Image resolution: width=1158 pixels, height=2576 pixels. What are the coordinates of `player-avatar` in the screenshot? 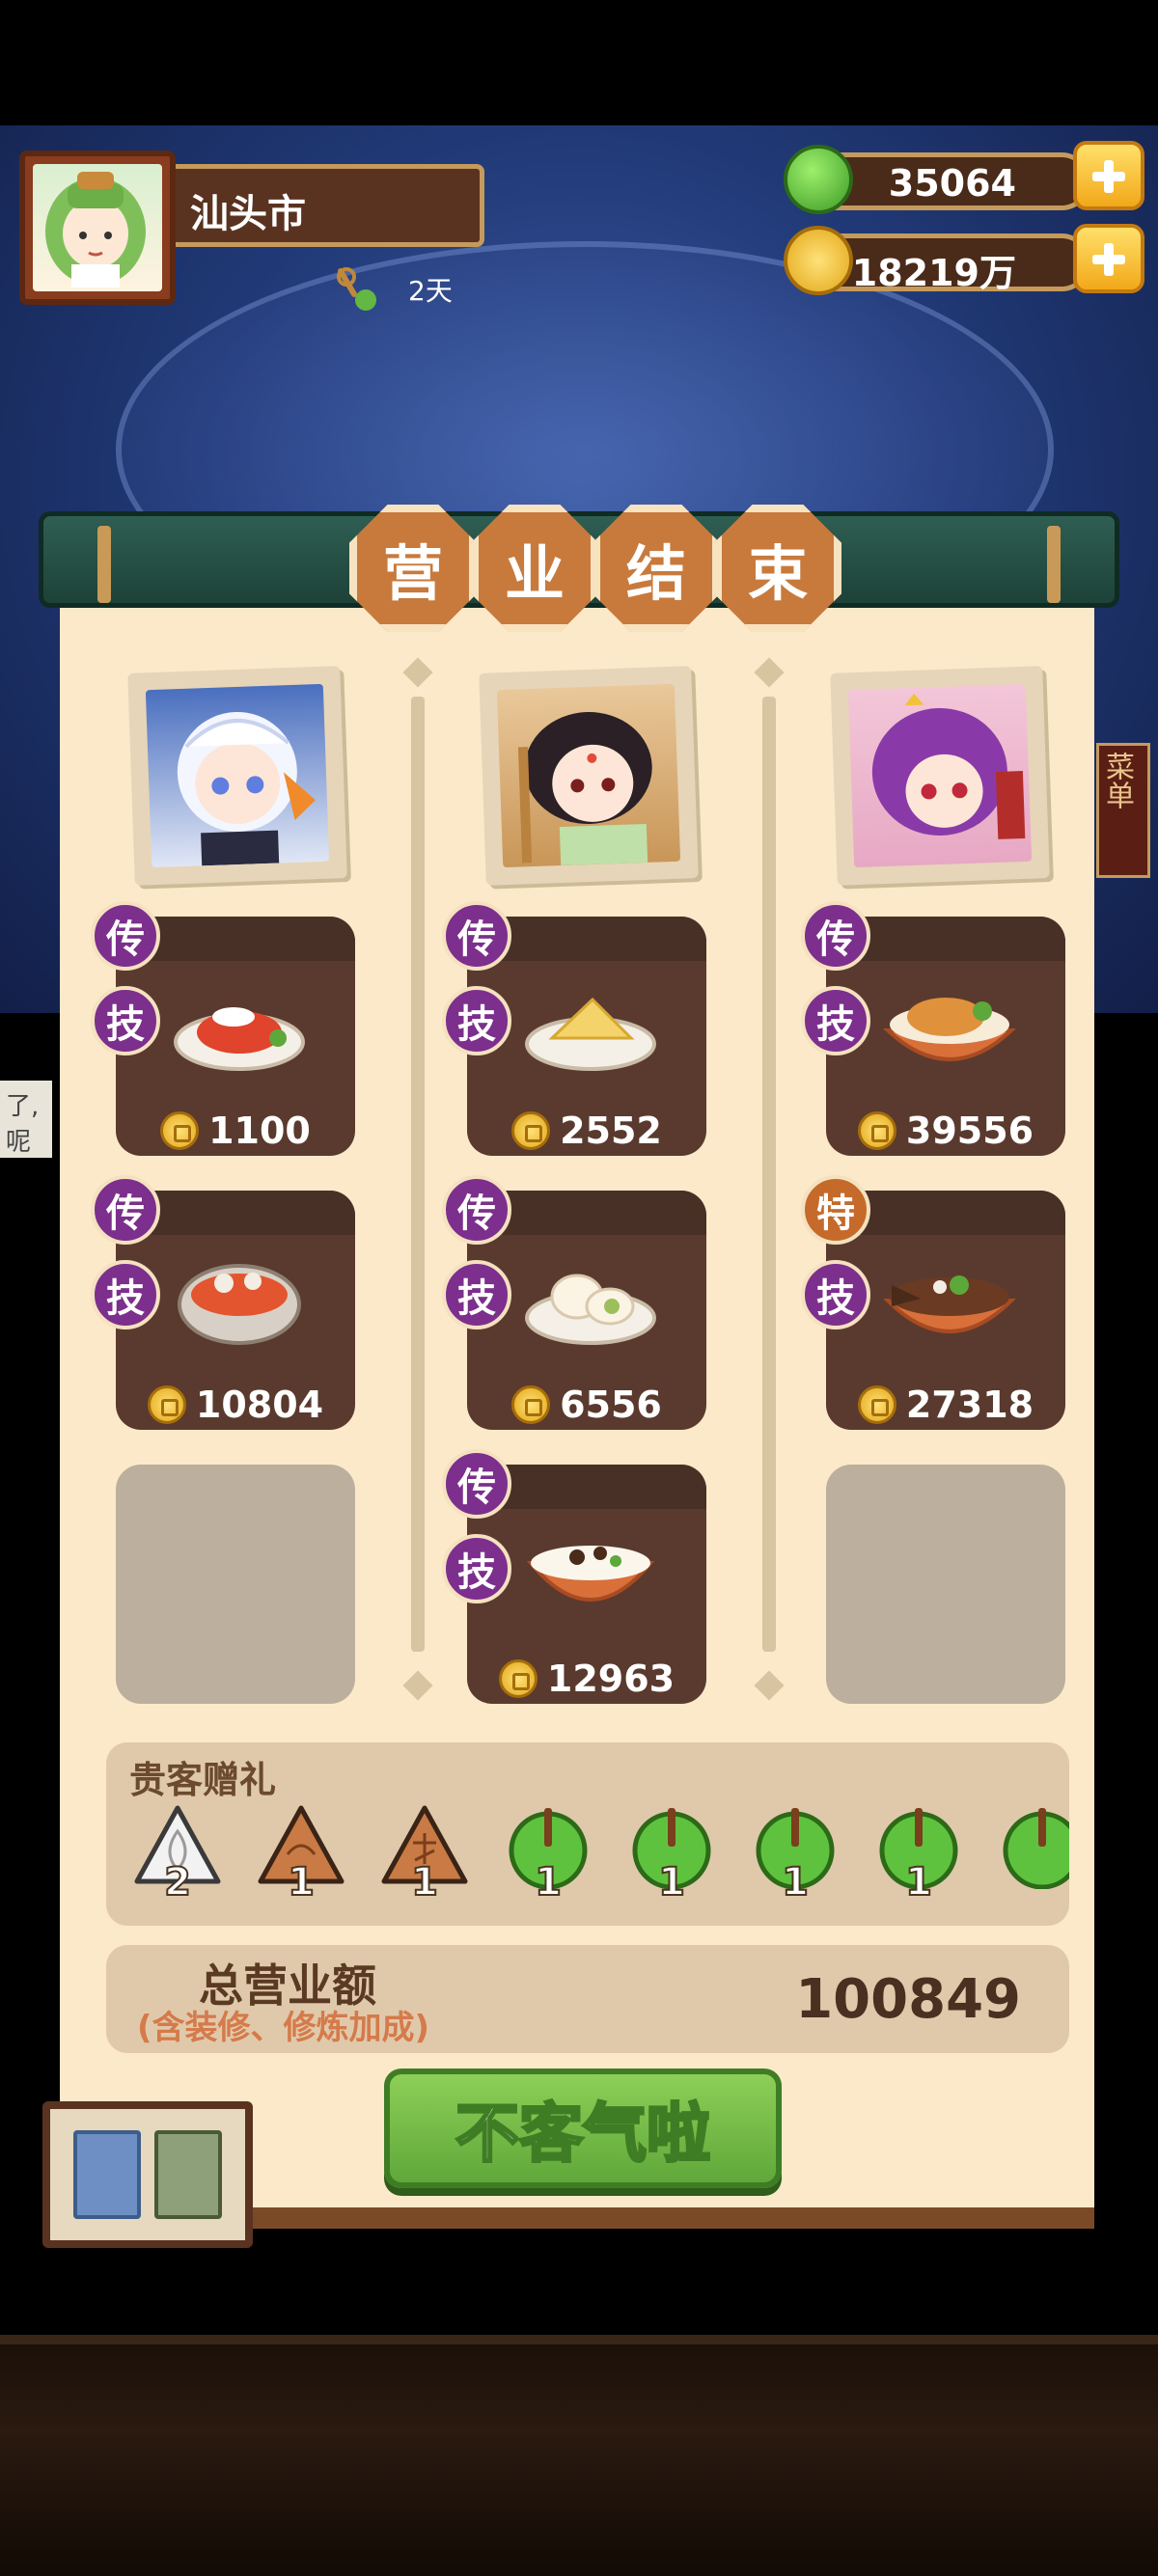 It's located at (97, 228).